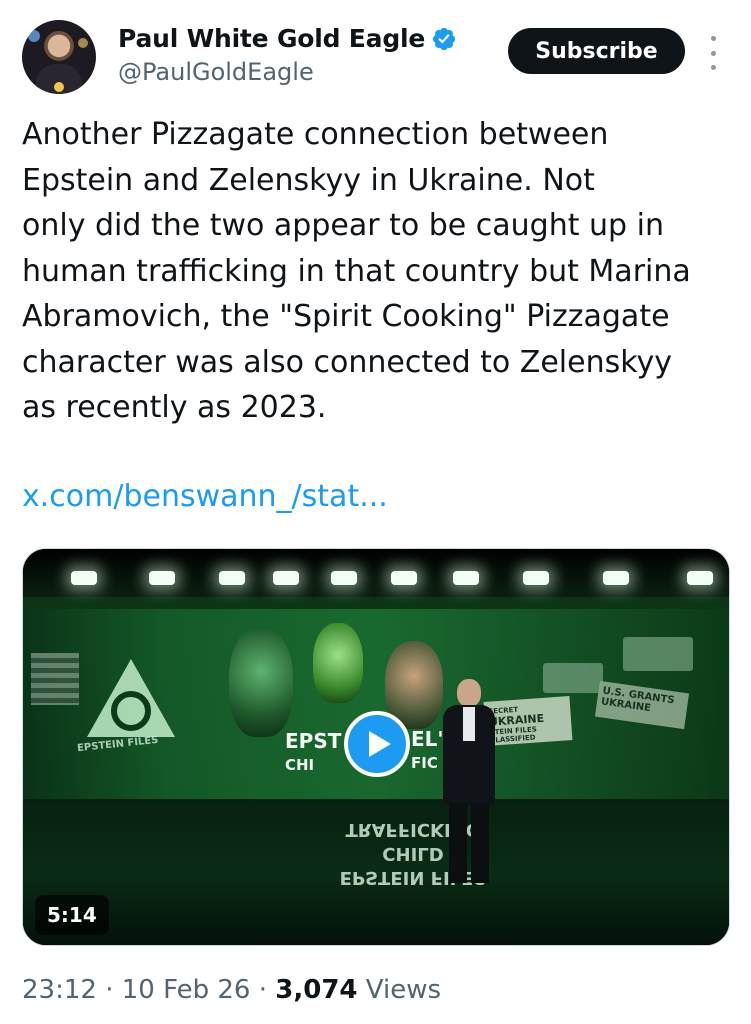  I want to click on more-vertical-icon, so click(713, 53).